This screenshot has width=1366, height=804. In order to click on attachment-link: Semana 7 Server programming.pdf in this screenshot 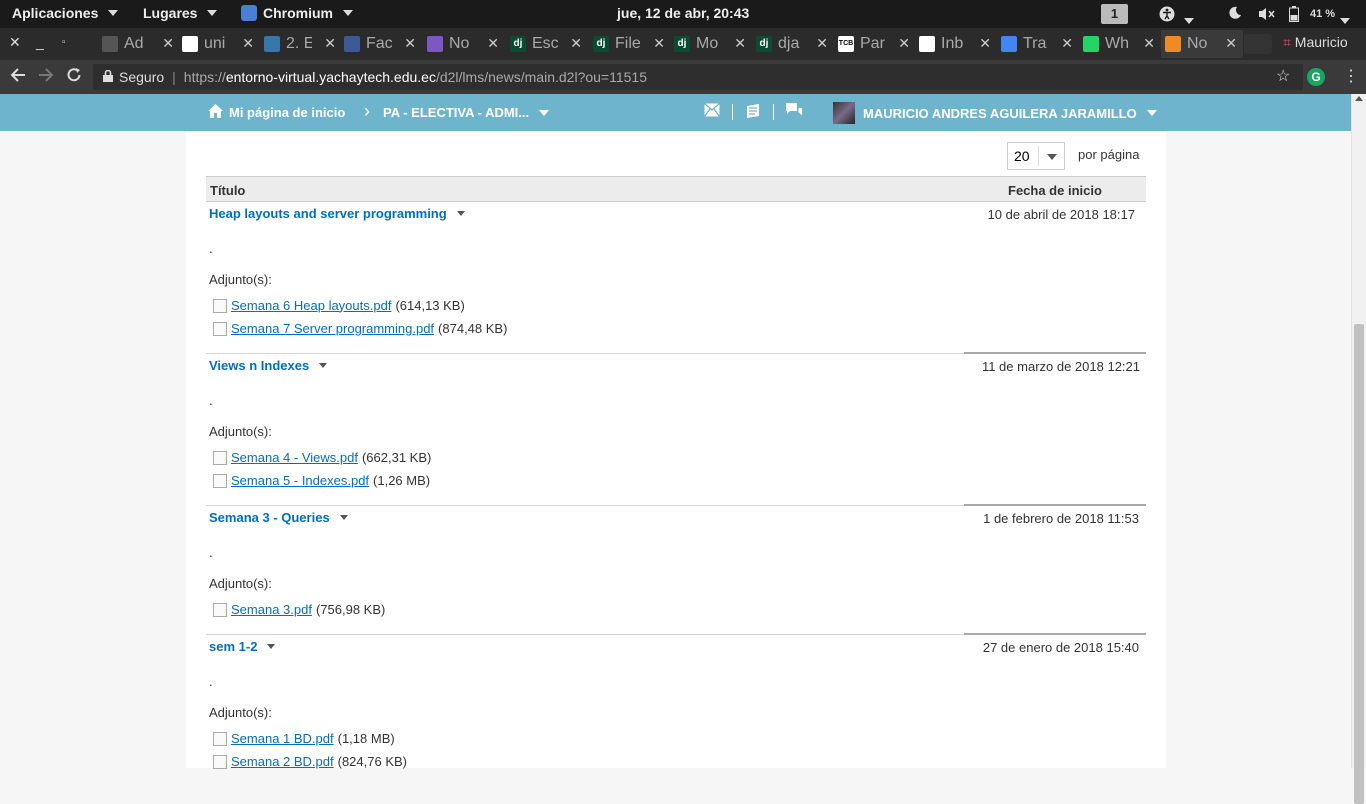, I will do `click(332, 328)`.